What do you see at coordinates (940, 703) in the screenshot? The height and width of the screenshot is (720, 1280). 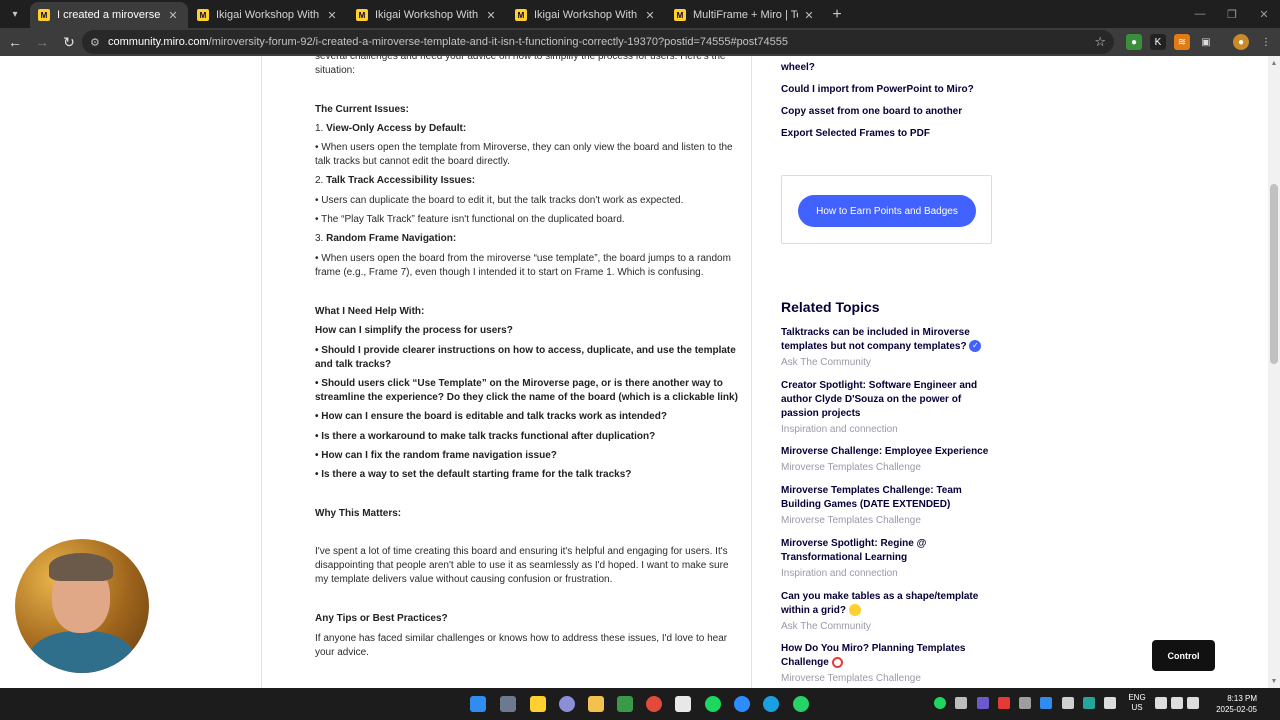 I see `tray-spotify-icon` at bounding box center [940, 703].